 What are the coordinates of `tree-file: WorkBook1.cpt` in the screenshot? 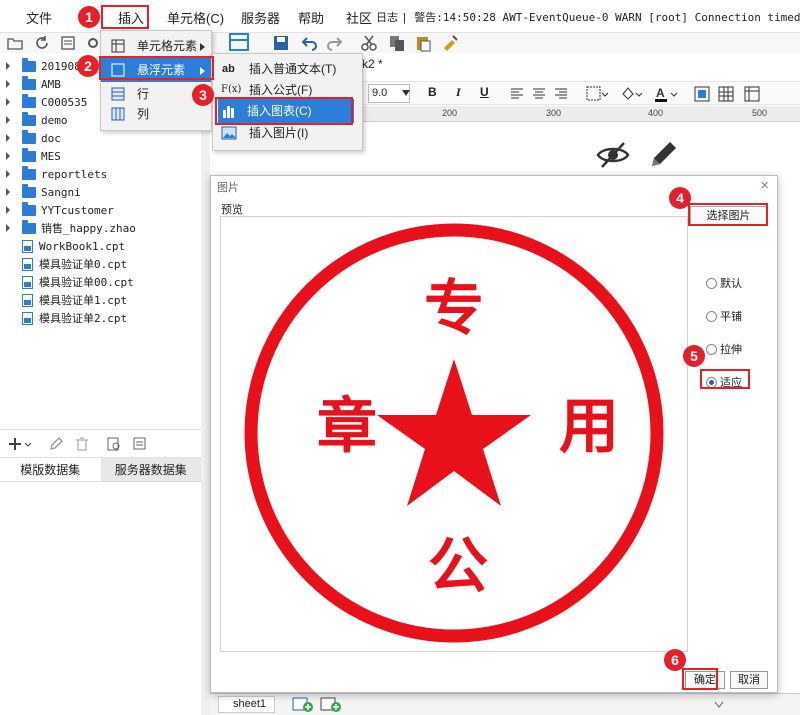 It's located at (64, 246).